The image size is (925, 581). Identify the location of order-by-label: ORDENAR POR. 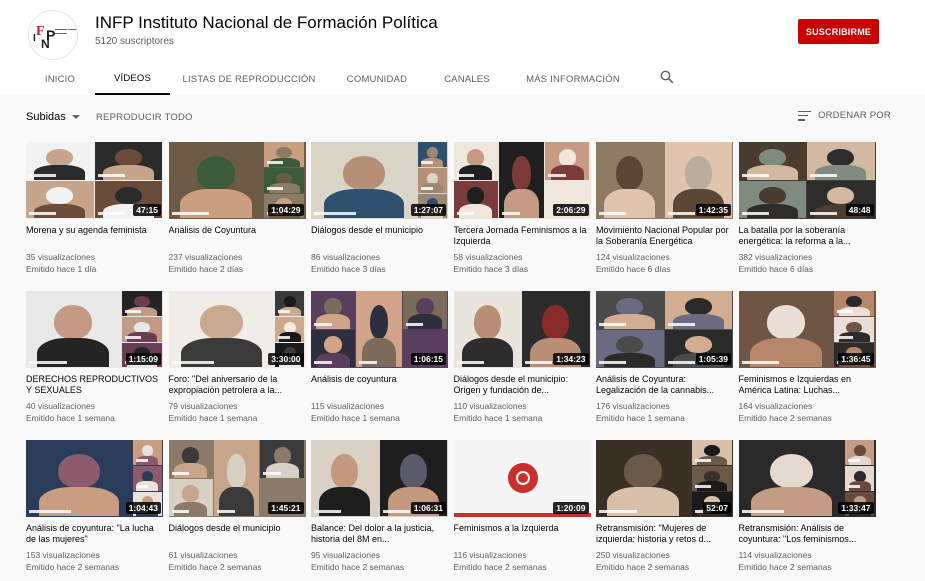
(854, 115).